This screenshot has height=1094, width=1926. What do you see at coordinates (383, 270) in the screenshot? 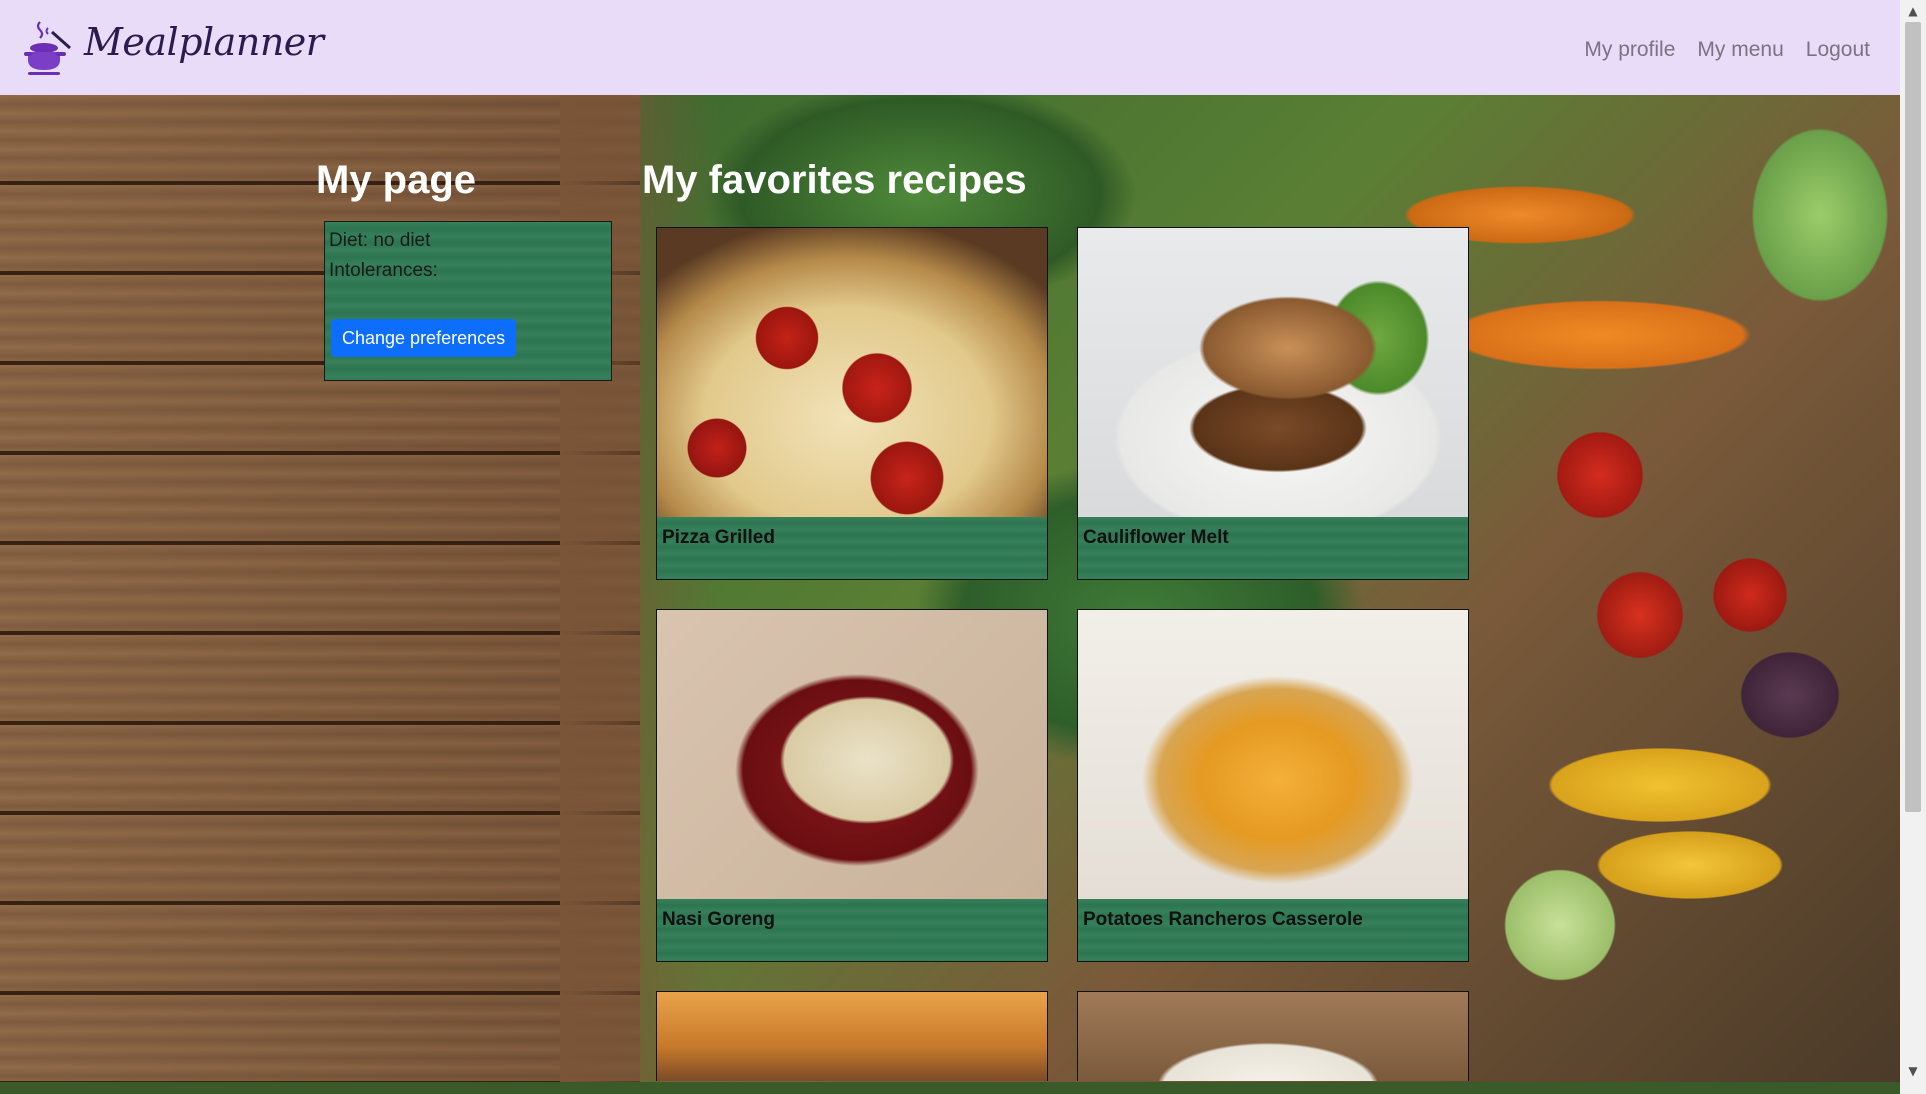
I see `intolerances-text: Intolerances:` at bounding box center [383, 270].